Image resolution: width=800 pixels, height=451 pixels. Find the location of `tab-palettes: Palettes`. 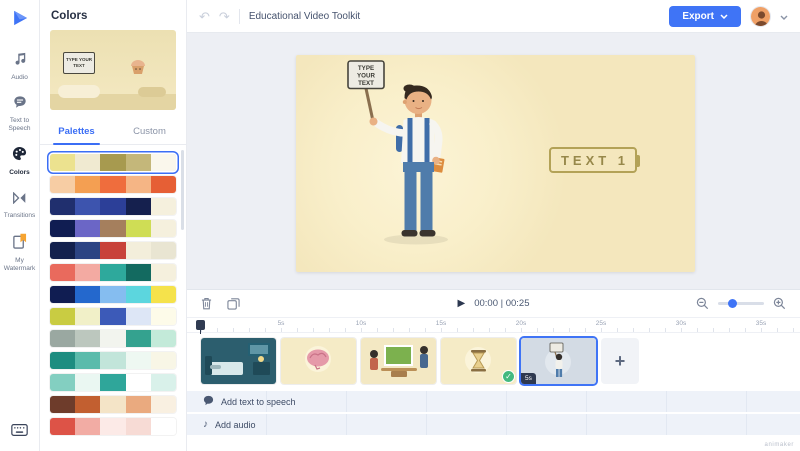

tab-palettes: Palettes is located at coordinates (76, 132).